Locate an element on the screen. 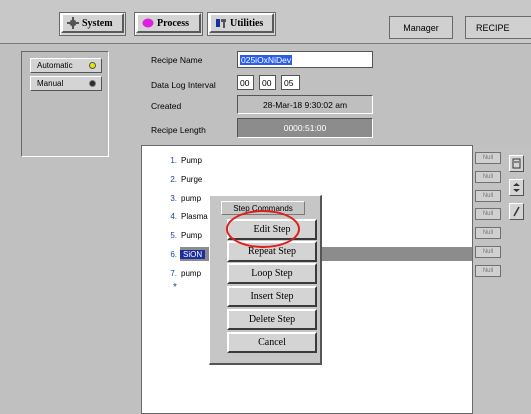 This screenshot has height=414, width=531. manual-button: Manual is located at coordinates (66, 83).